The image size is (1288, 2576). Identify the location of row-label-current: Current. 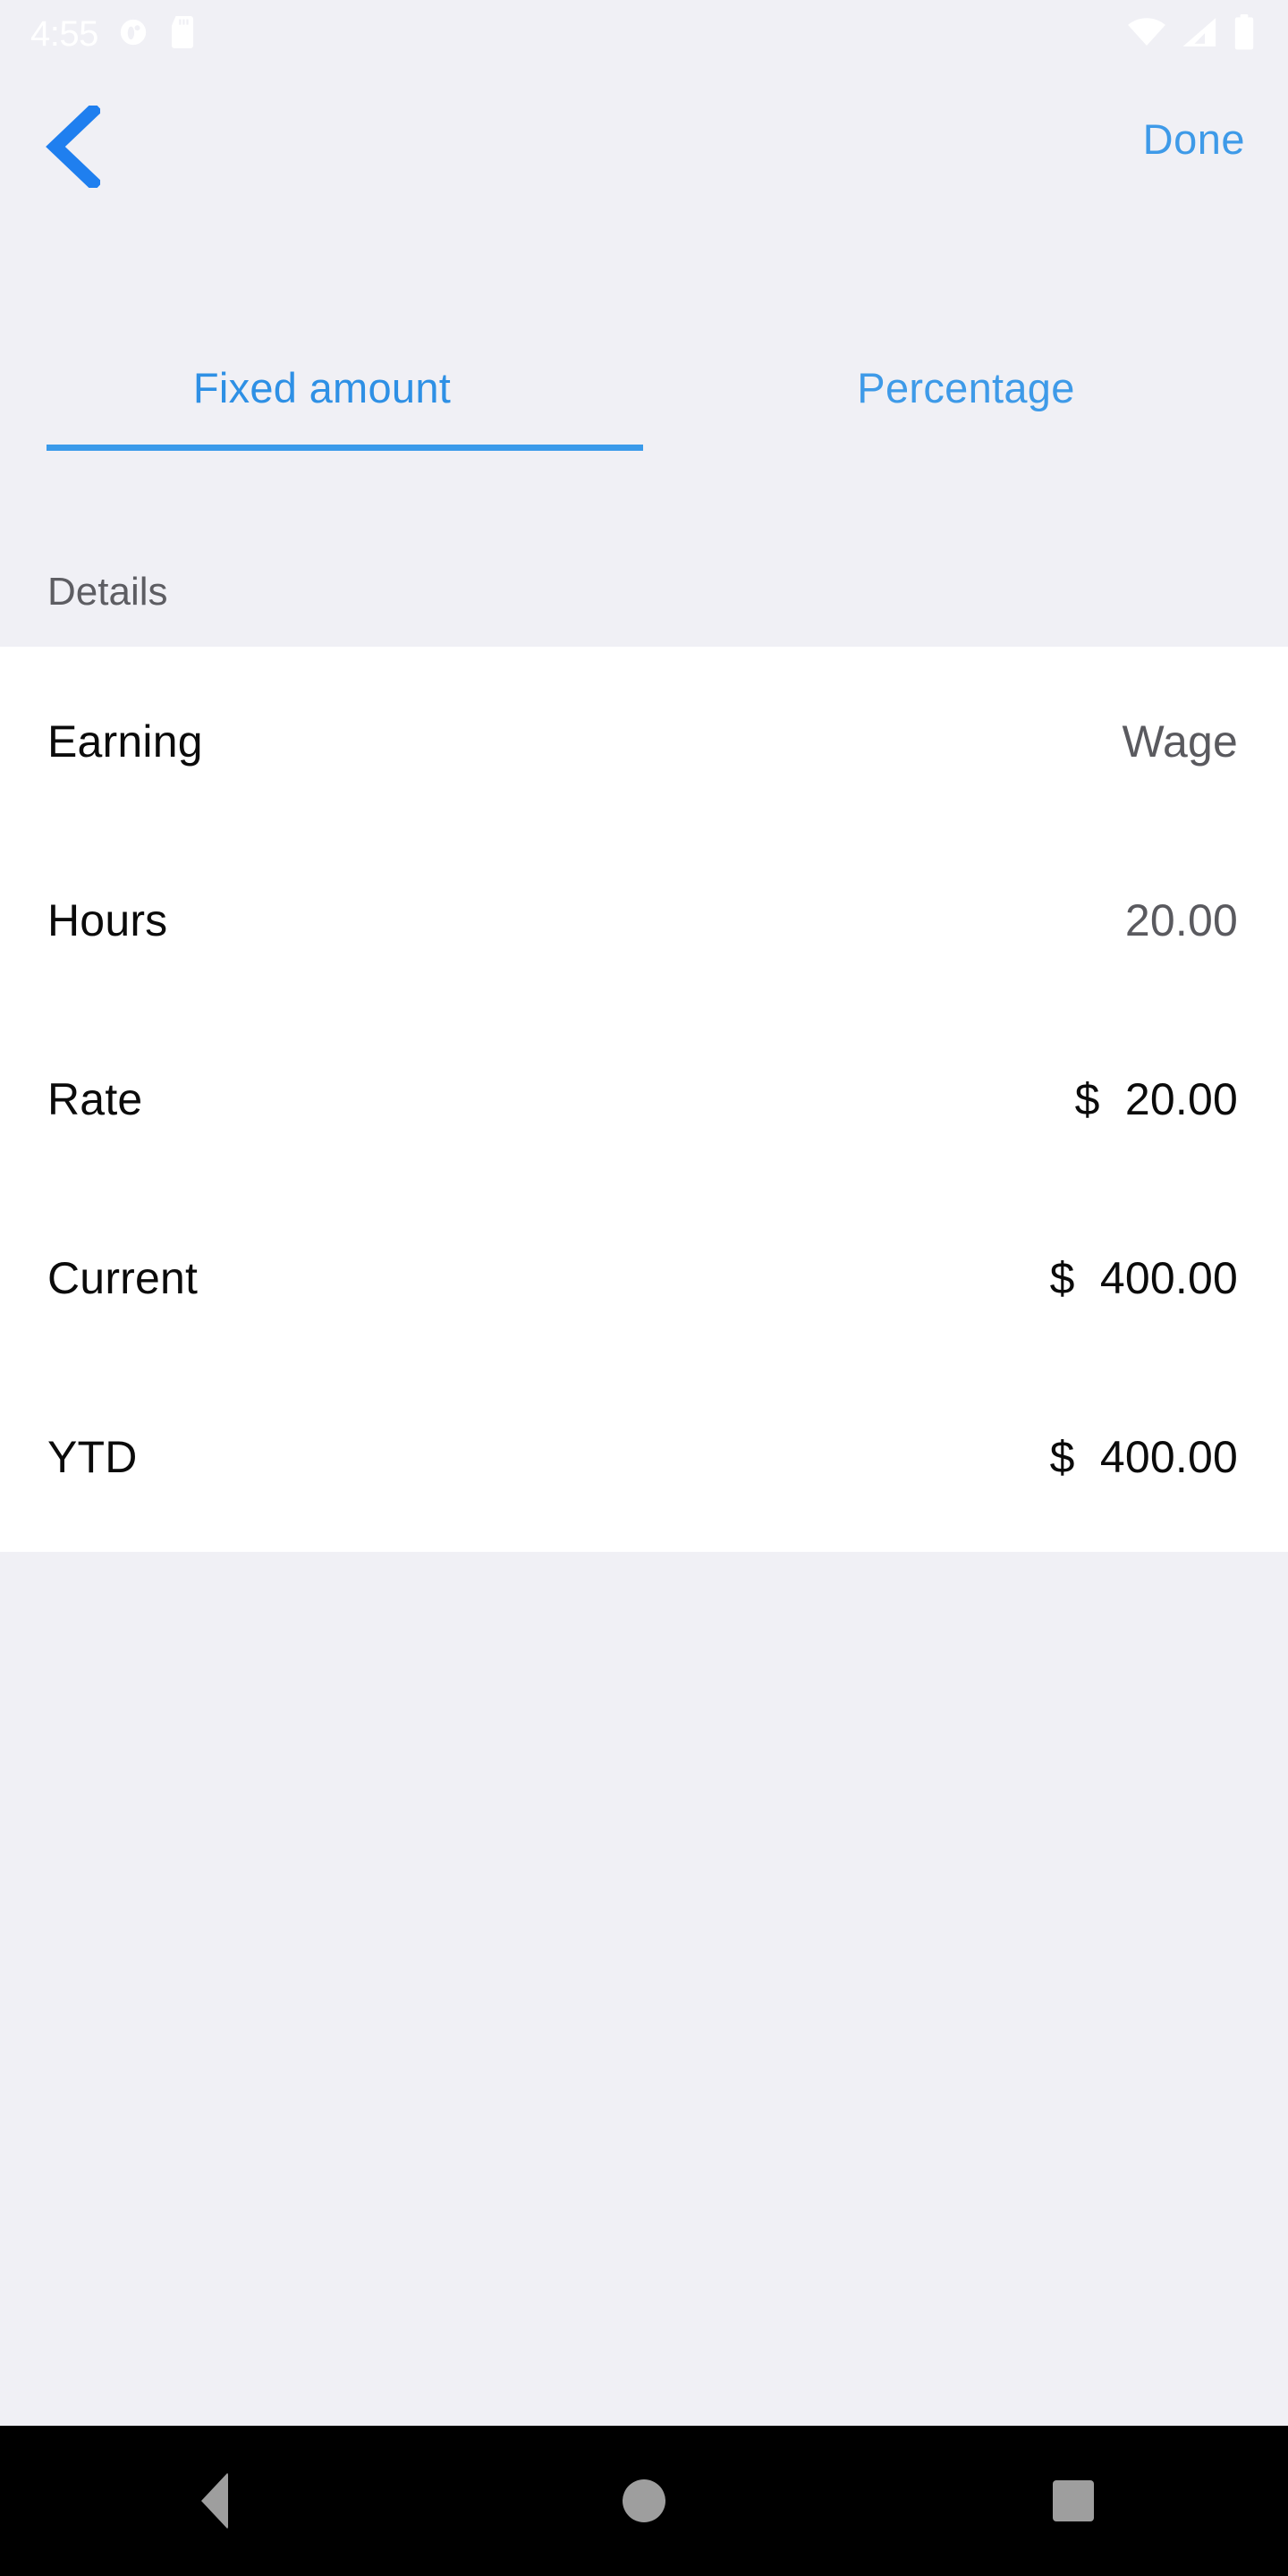
(123, 1278).